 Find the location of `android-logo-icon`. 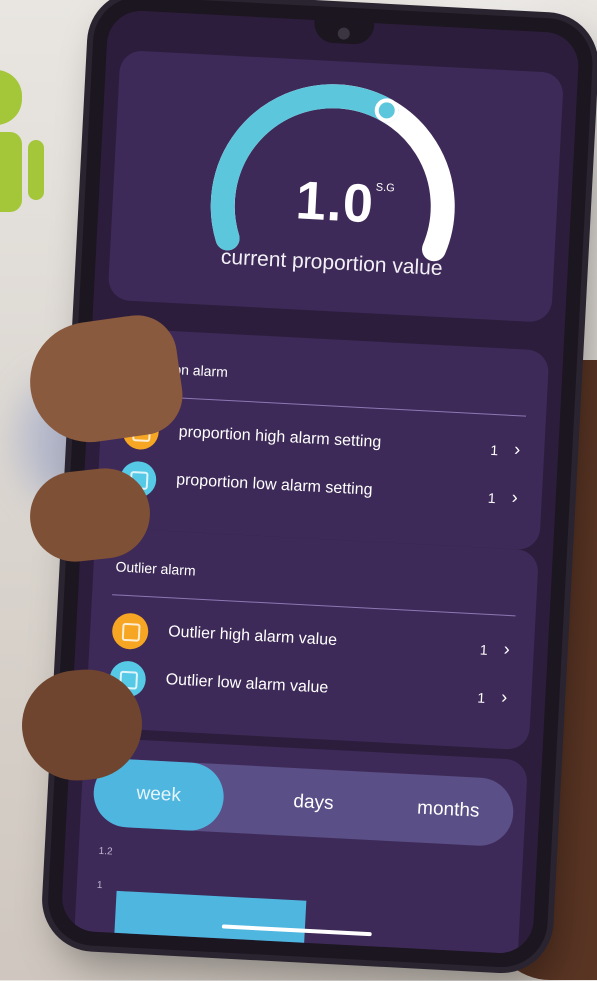

android-logo-icon is located at coordinates (22, 141).